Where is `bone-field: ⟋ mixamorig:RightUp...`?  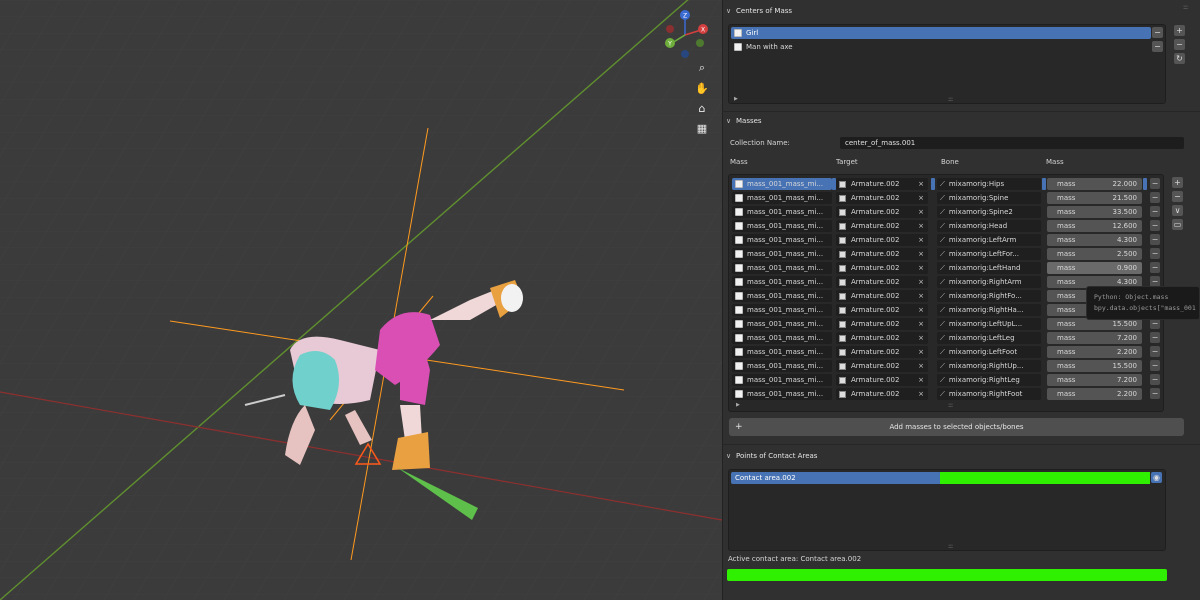
bone-field: ⟋ mixamorig:RightUp... is located at coordinates (989, 366).